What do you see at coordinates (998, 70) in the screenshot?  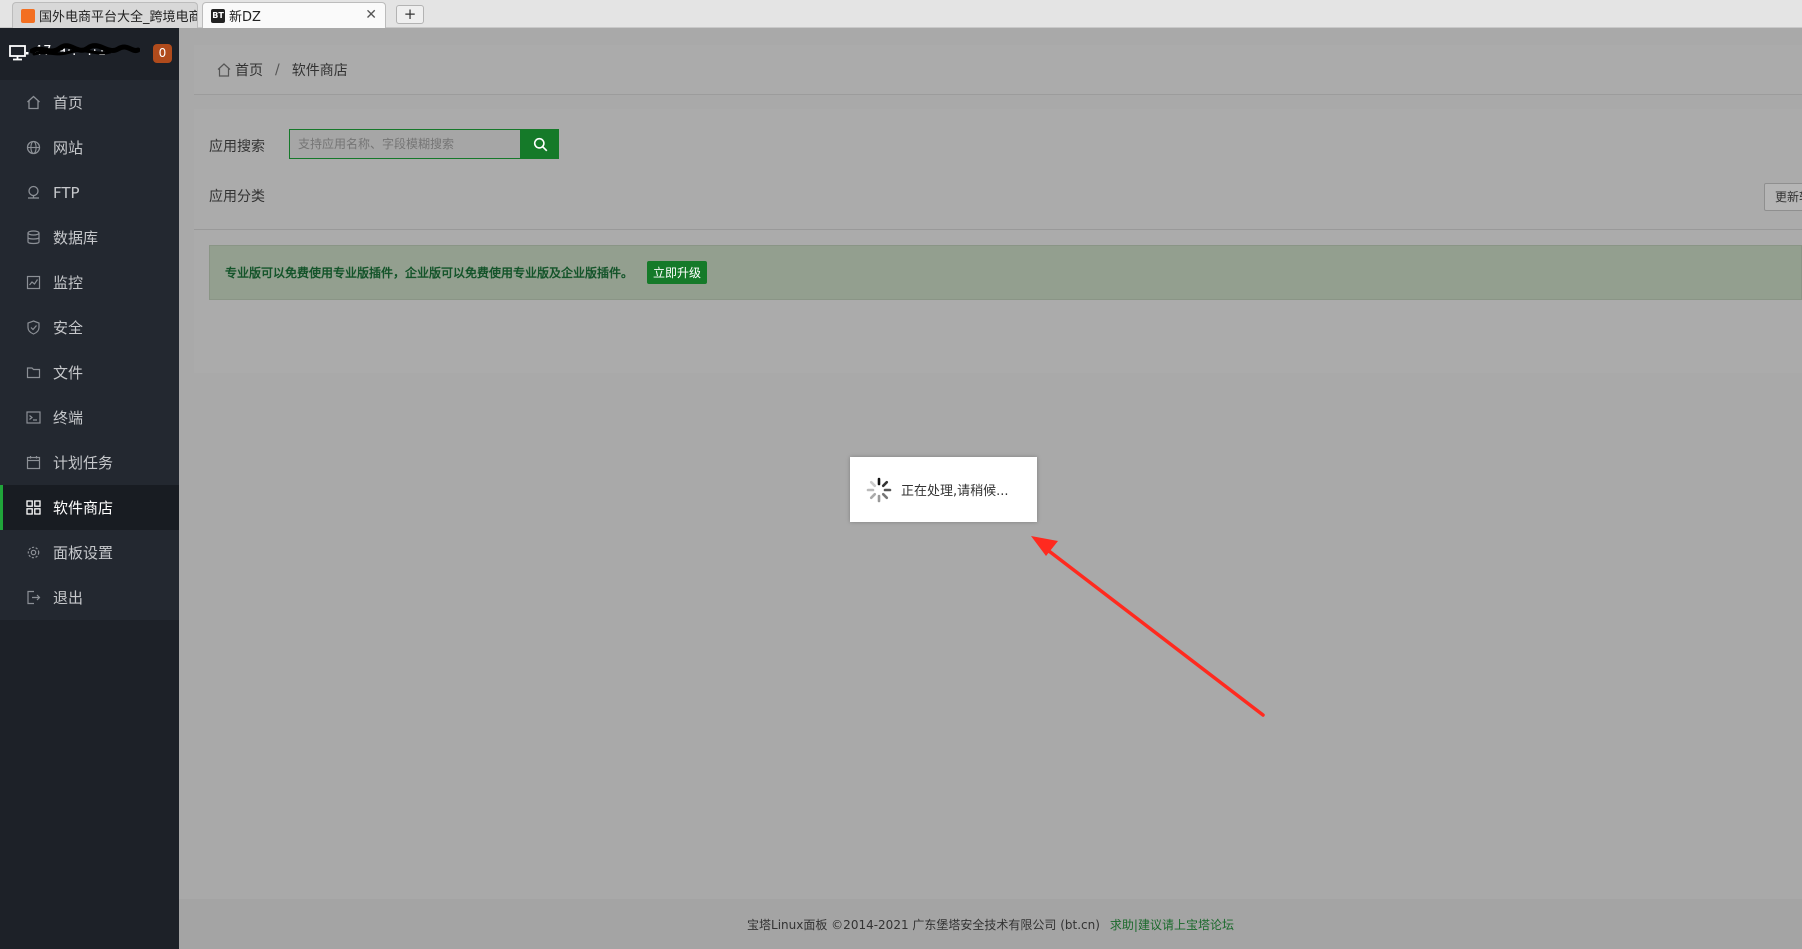 I see `breadcrumb: 首页 / 软件商店` at bounding box center [998, 70].